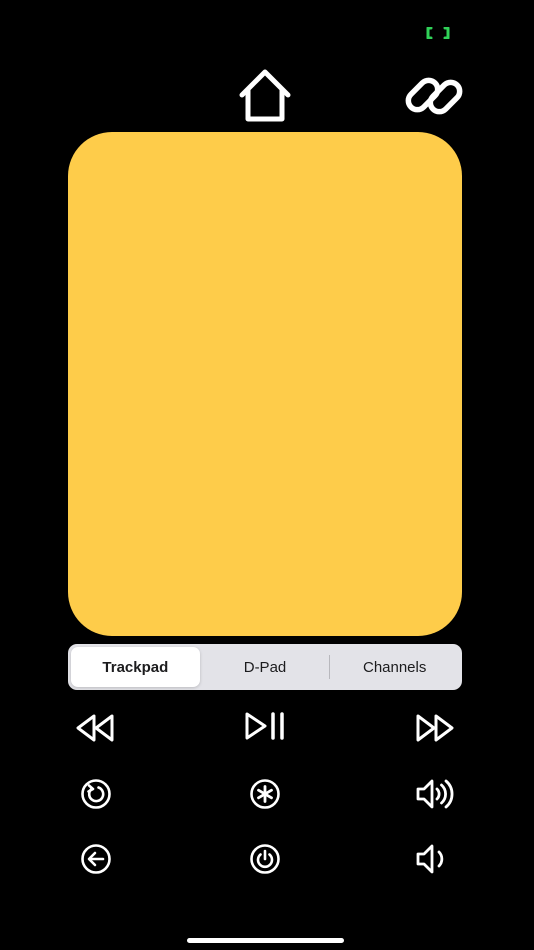  I want to click on options-asterisk-icon, so click(265, 794).